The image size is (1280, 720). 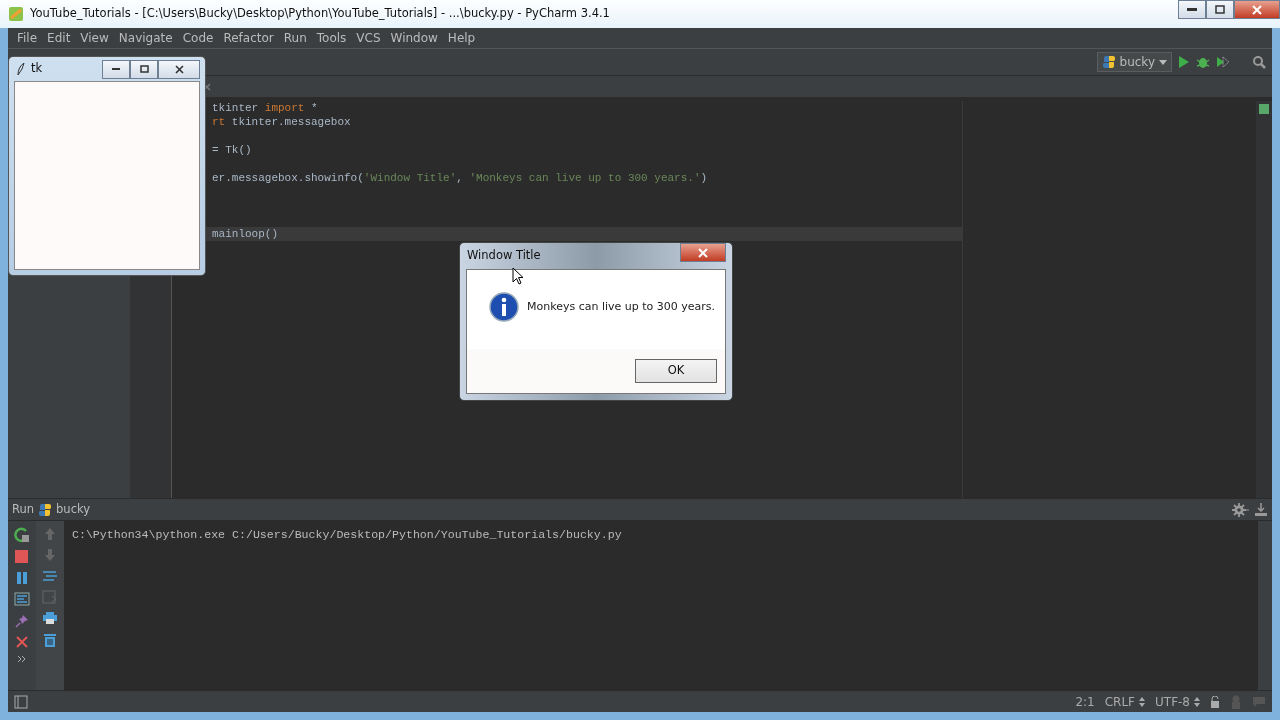 What do you see at coordinates (1163, 62) in the screenshot?
I see `caret-icon` at bounding box center [1163, 62].